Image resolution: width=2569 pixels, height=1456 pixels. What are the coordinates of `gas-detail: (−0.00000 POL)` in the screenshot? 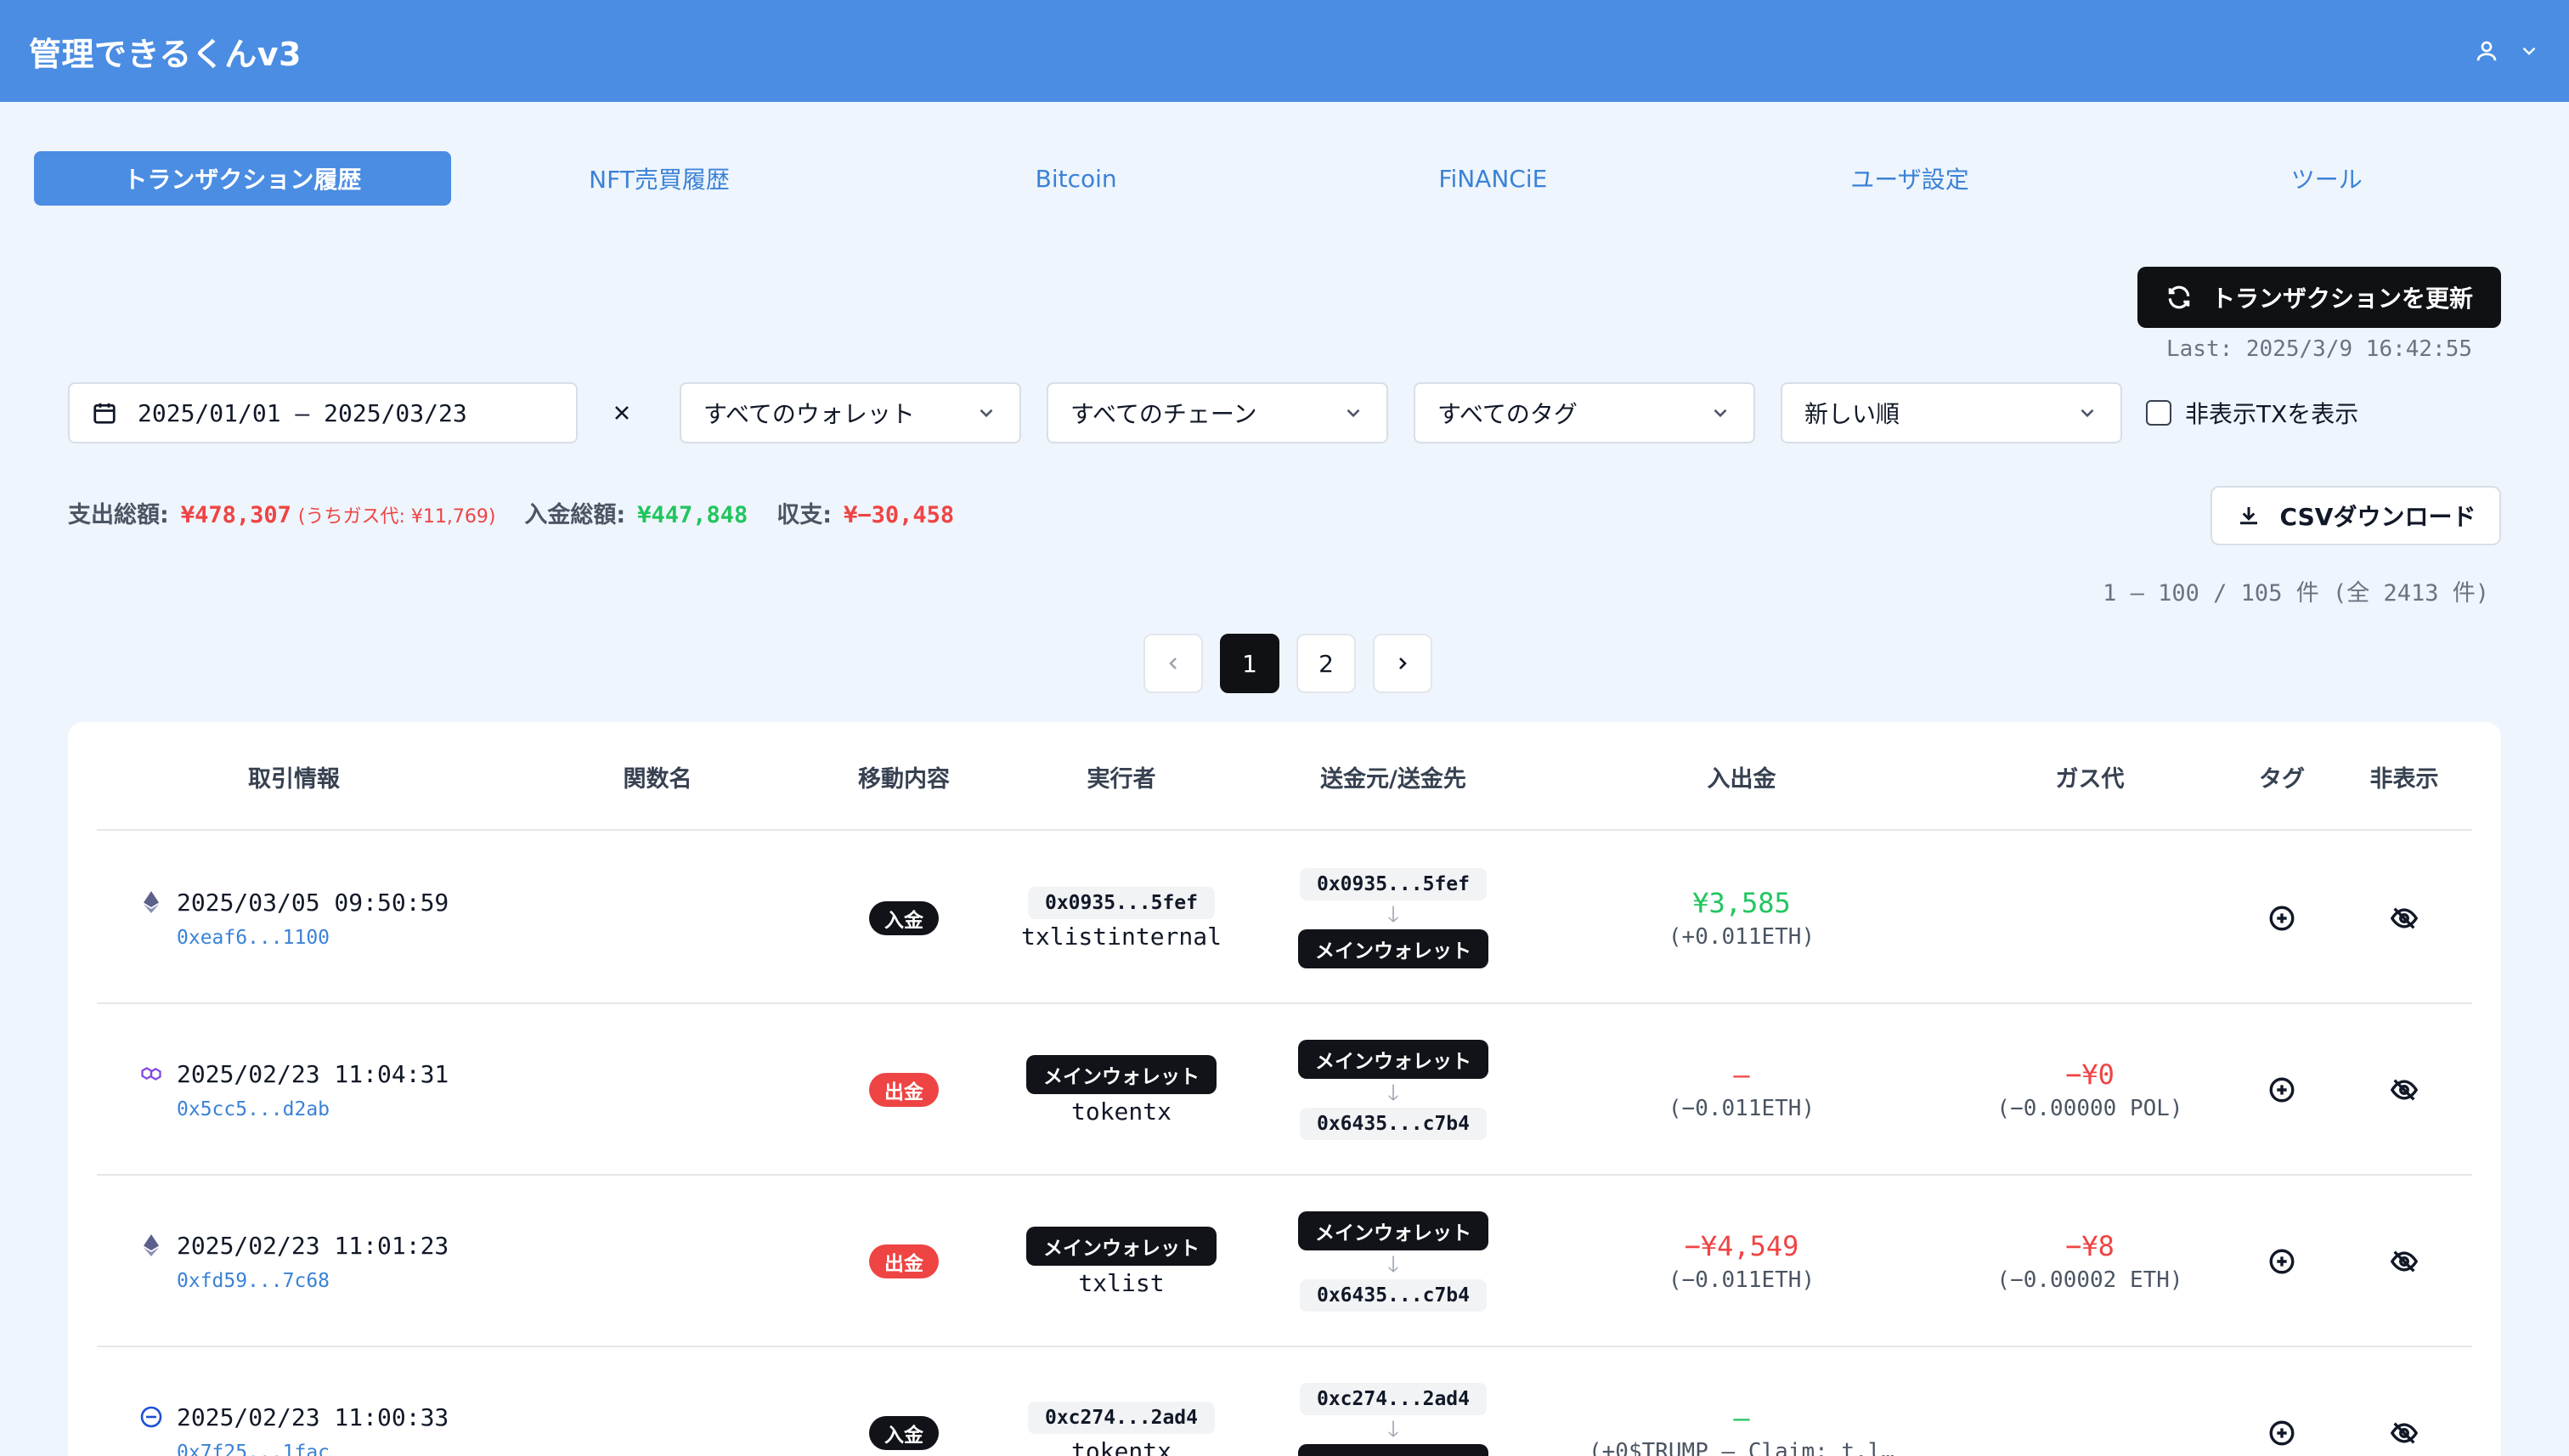 It's located at (2089, 1108).